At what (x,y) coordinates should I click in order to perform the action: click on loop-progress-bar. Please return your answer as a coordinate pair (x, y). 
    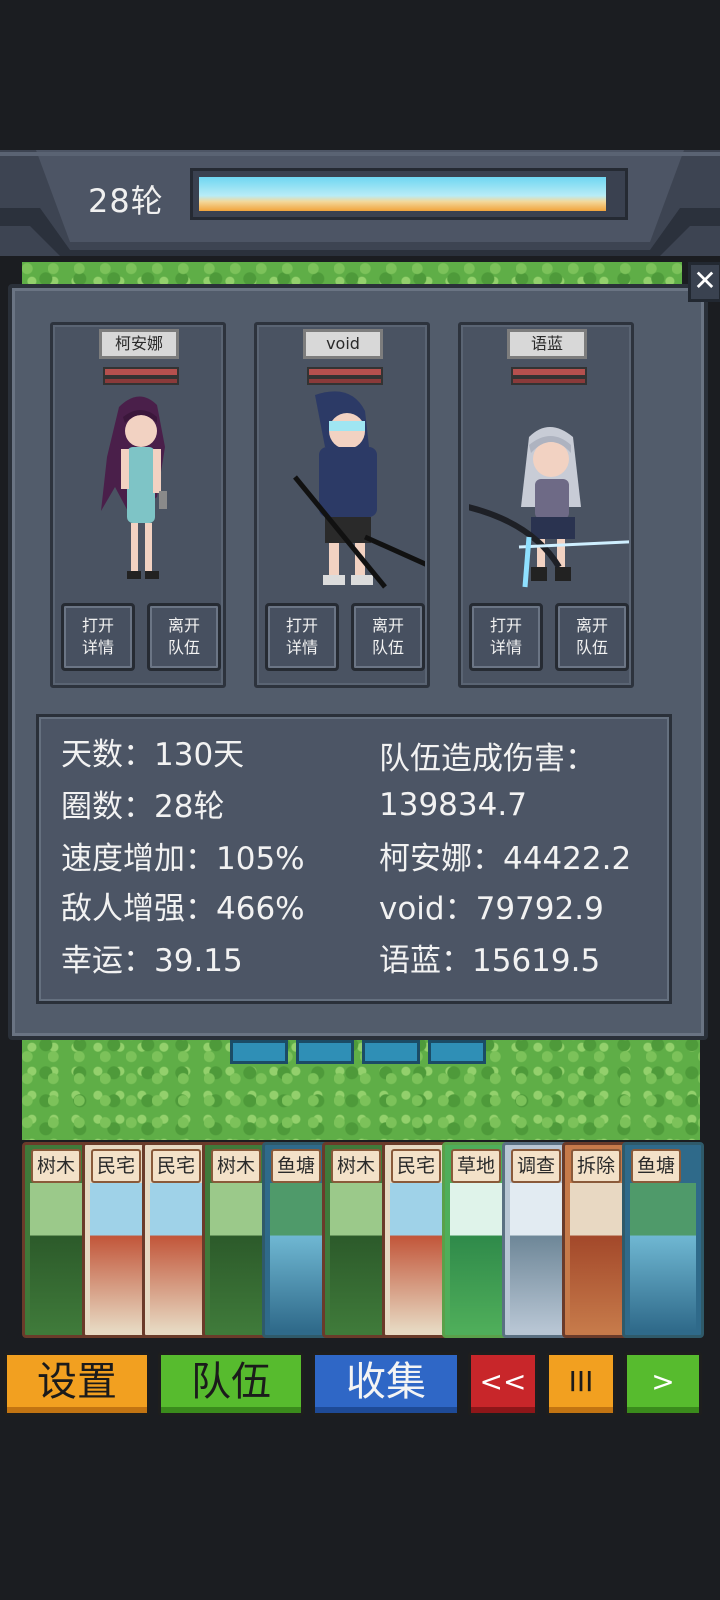
    Looking at the image, I should click on (409, 194).